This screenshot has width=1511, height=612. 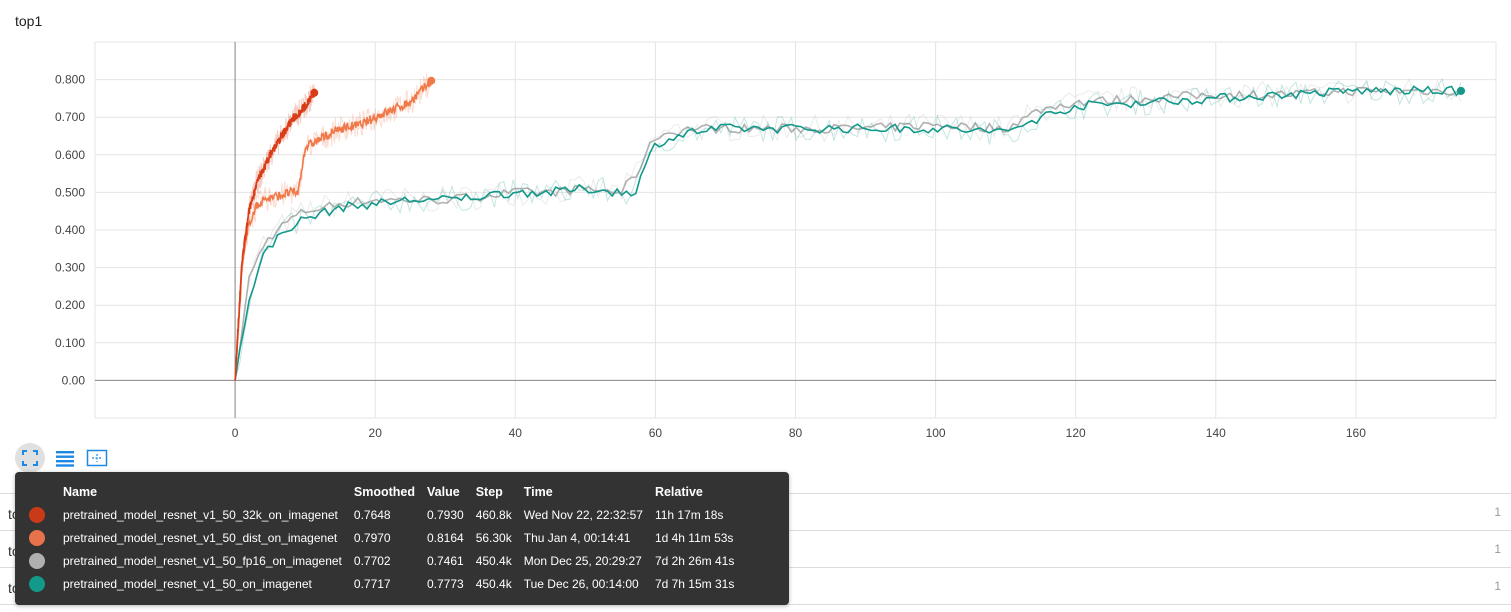 I want to click on tooltip-relative: 11h 17m 18s, so click(x=689, y=514).